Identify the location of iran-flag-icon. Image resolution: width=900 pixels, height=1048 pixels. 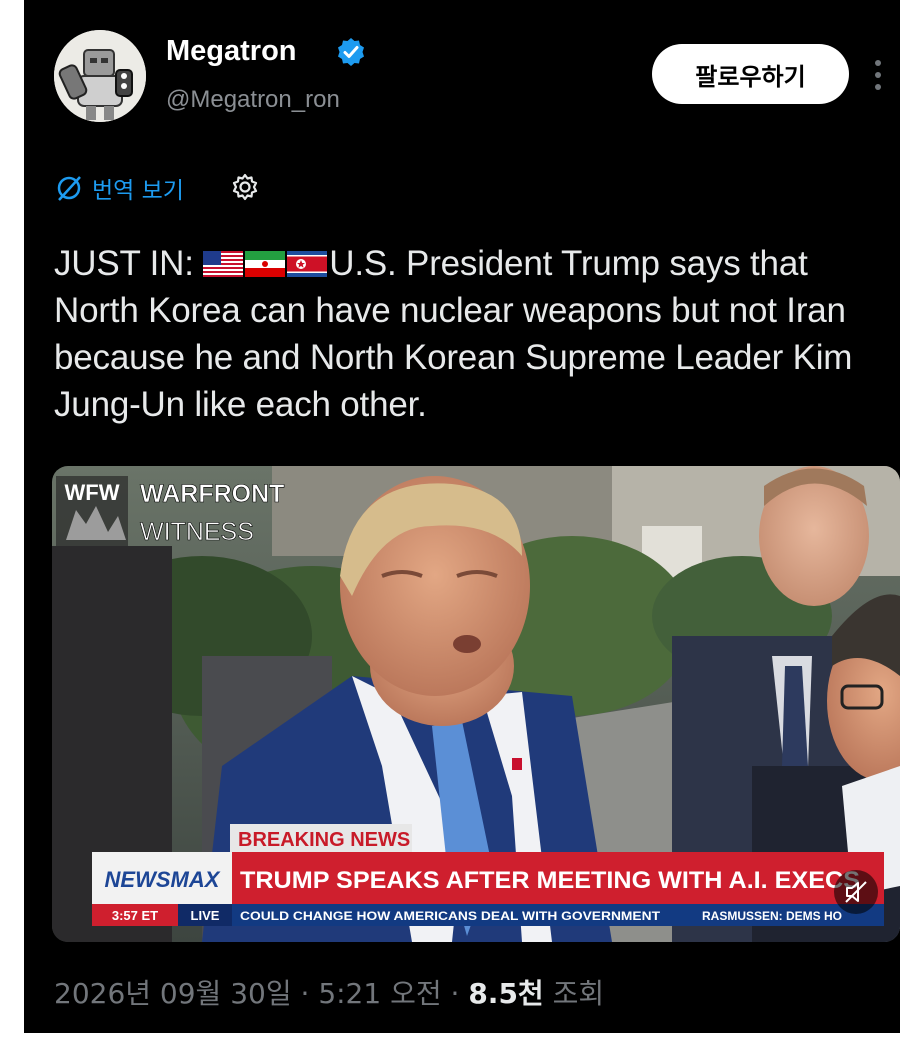
(265, 264).